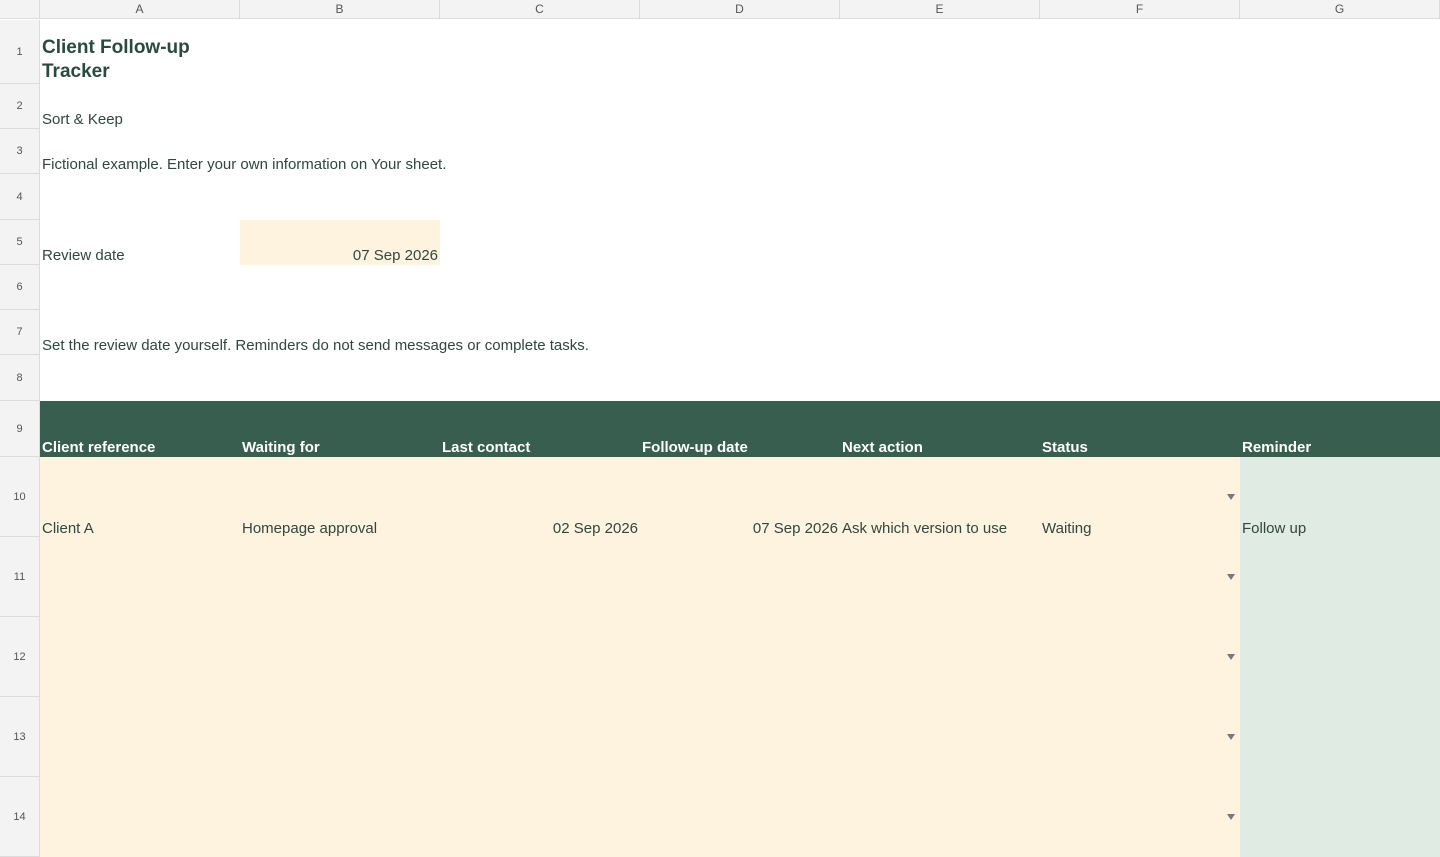  Describe the element at coordinates (1274, 528) in the screenshot. I see `cell-reminder: Follow up` at that location.